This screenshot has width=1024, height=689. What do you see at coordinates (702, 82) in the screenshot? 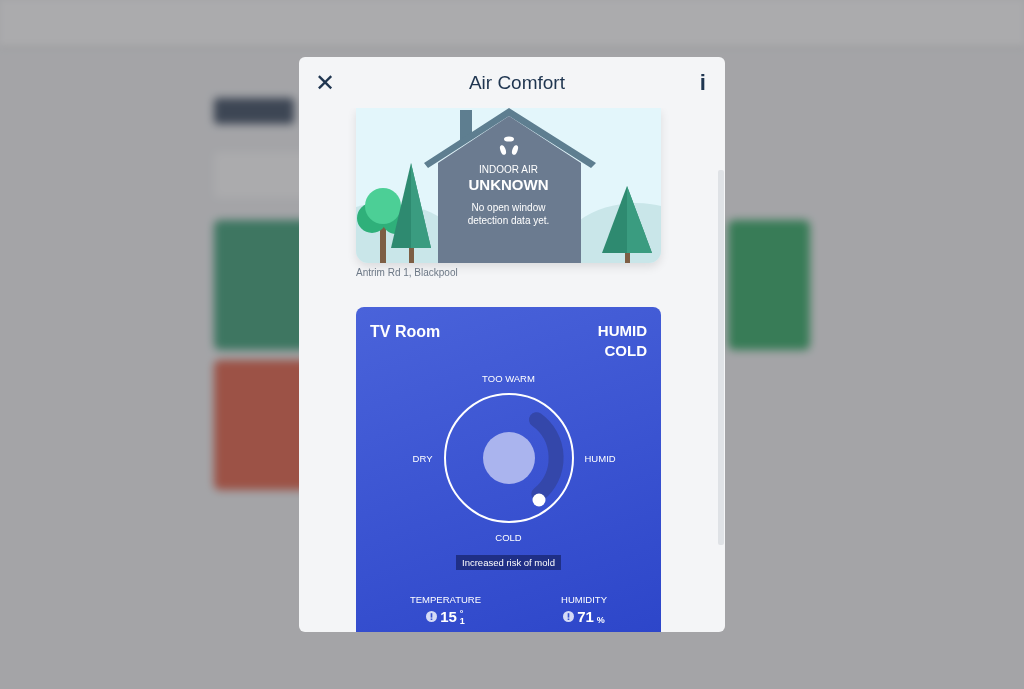
I see `info-button: i` at bounding box center [702, 82].